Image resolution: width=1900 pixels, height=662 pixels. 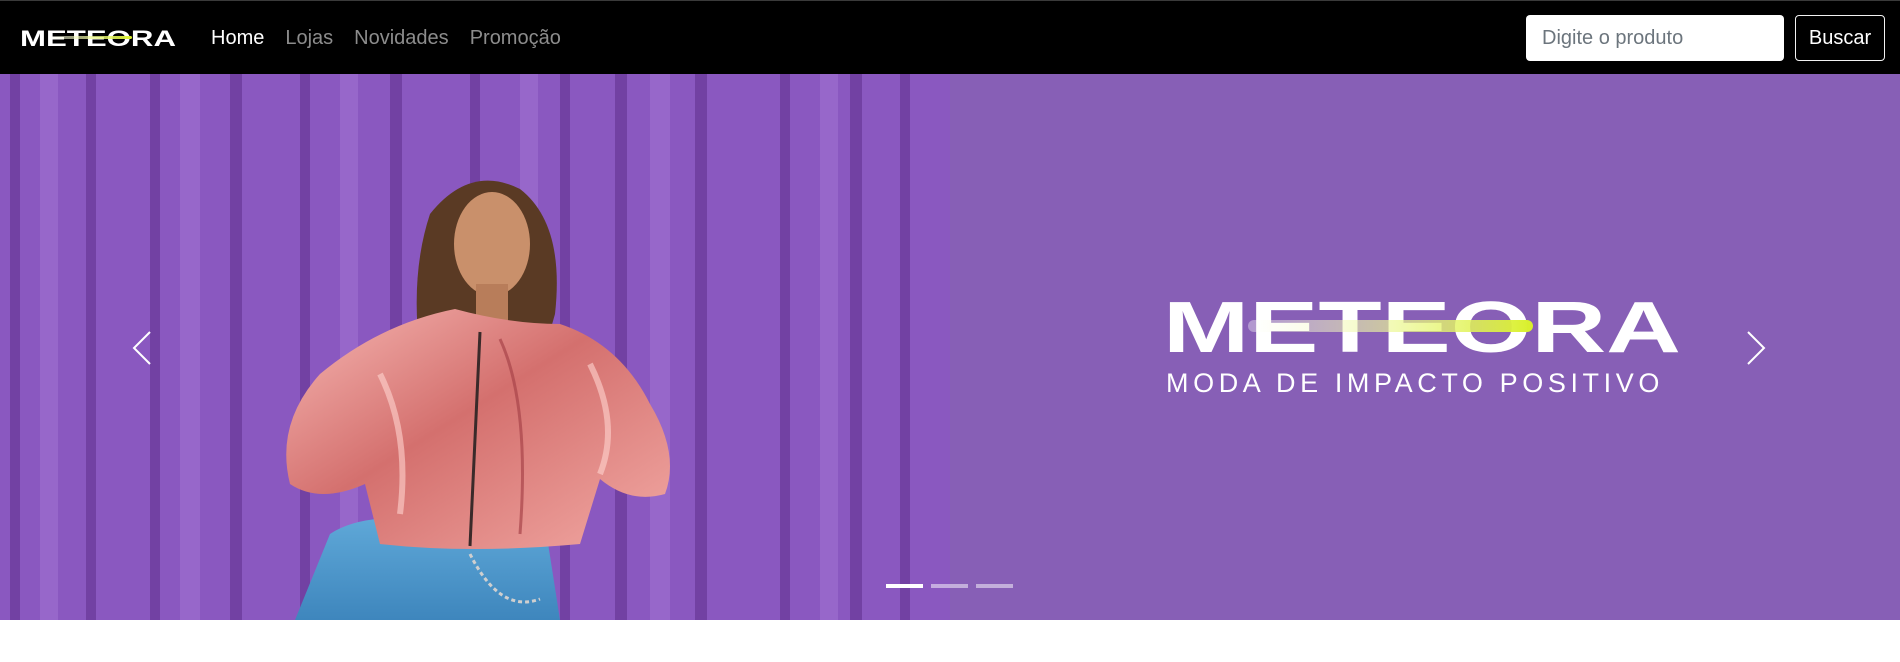 I want to click on banner-tagline: MODA DE IMPACTO POSITIVO, so click(x=1415, y=383).